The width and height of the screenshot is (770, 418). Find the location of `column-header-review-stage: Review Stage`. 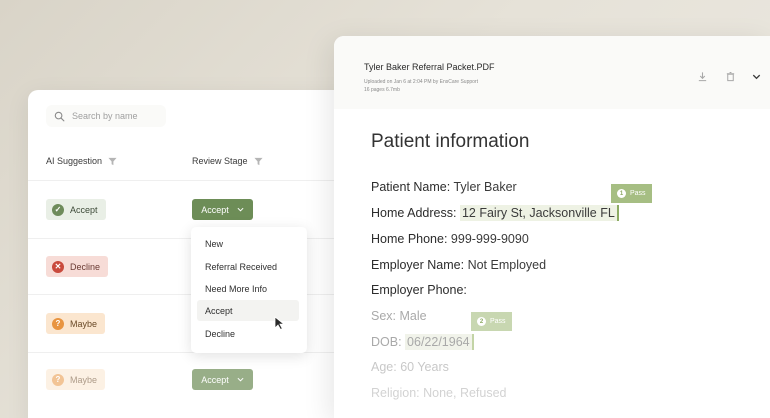

column-header-review-stage: Review Stage is located at coordinates (227, 161).